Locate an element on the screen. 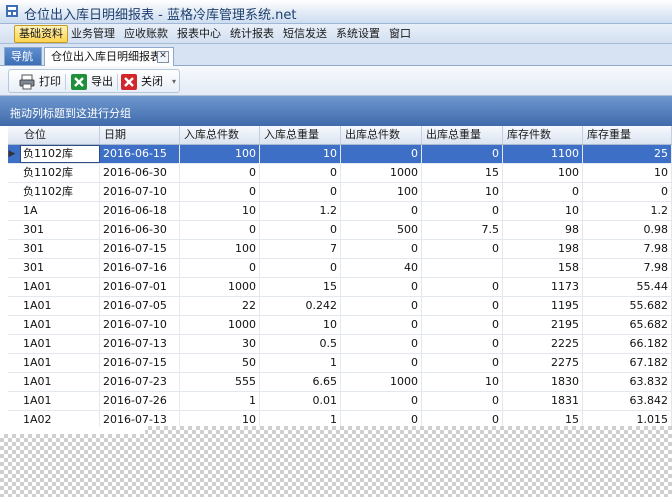  cell-stock-qty: 0 is located at coordinates (543, 192).